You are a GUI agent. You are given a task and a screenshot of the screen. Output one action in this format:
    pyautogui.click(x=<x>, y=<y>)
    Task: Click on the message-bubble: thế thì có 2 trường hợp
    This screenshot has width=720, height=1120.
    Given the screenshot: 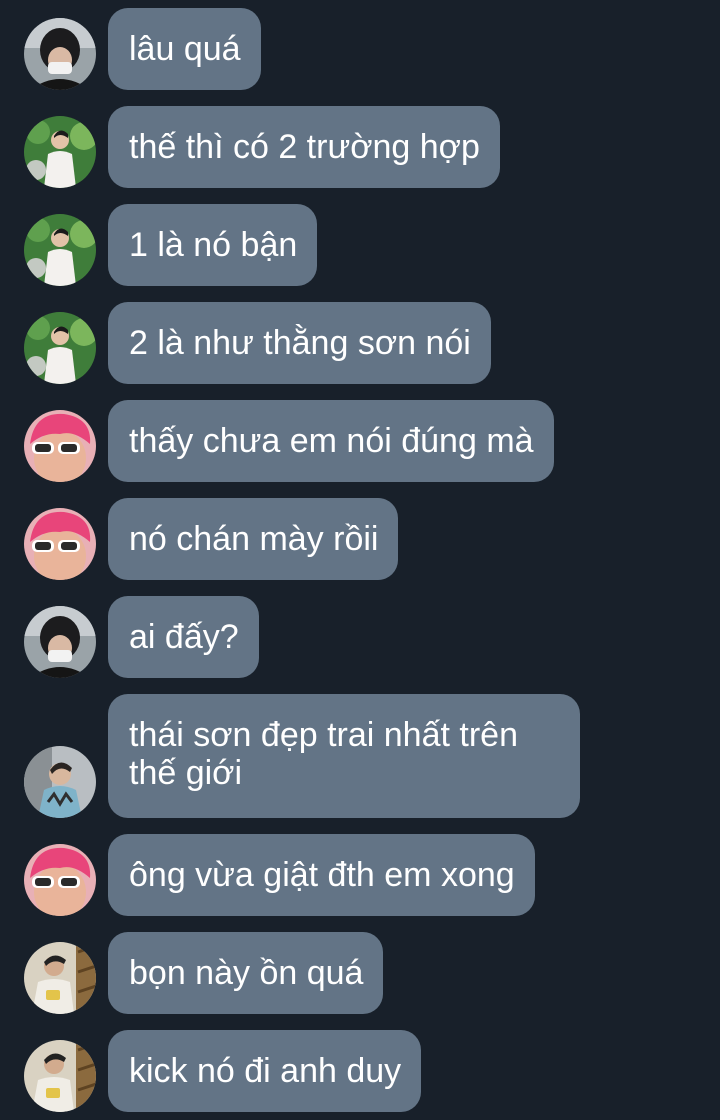 What is the action you would take?
    pyautogui.click(x=304, y=147)
    